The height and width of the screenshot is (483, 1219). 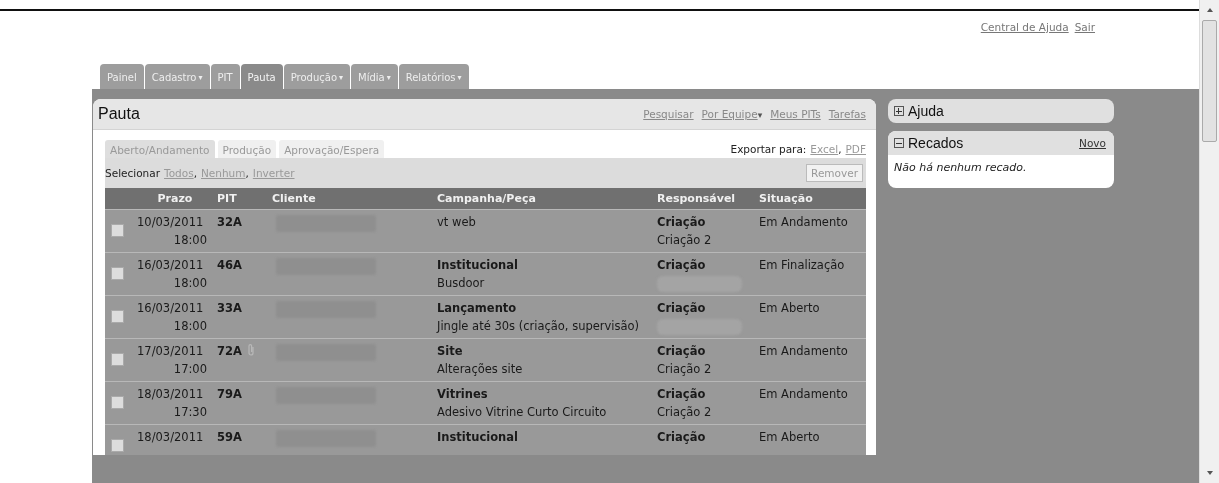 I want to click on select-label: Selecionar, so click(x=133, y=173).